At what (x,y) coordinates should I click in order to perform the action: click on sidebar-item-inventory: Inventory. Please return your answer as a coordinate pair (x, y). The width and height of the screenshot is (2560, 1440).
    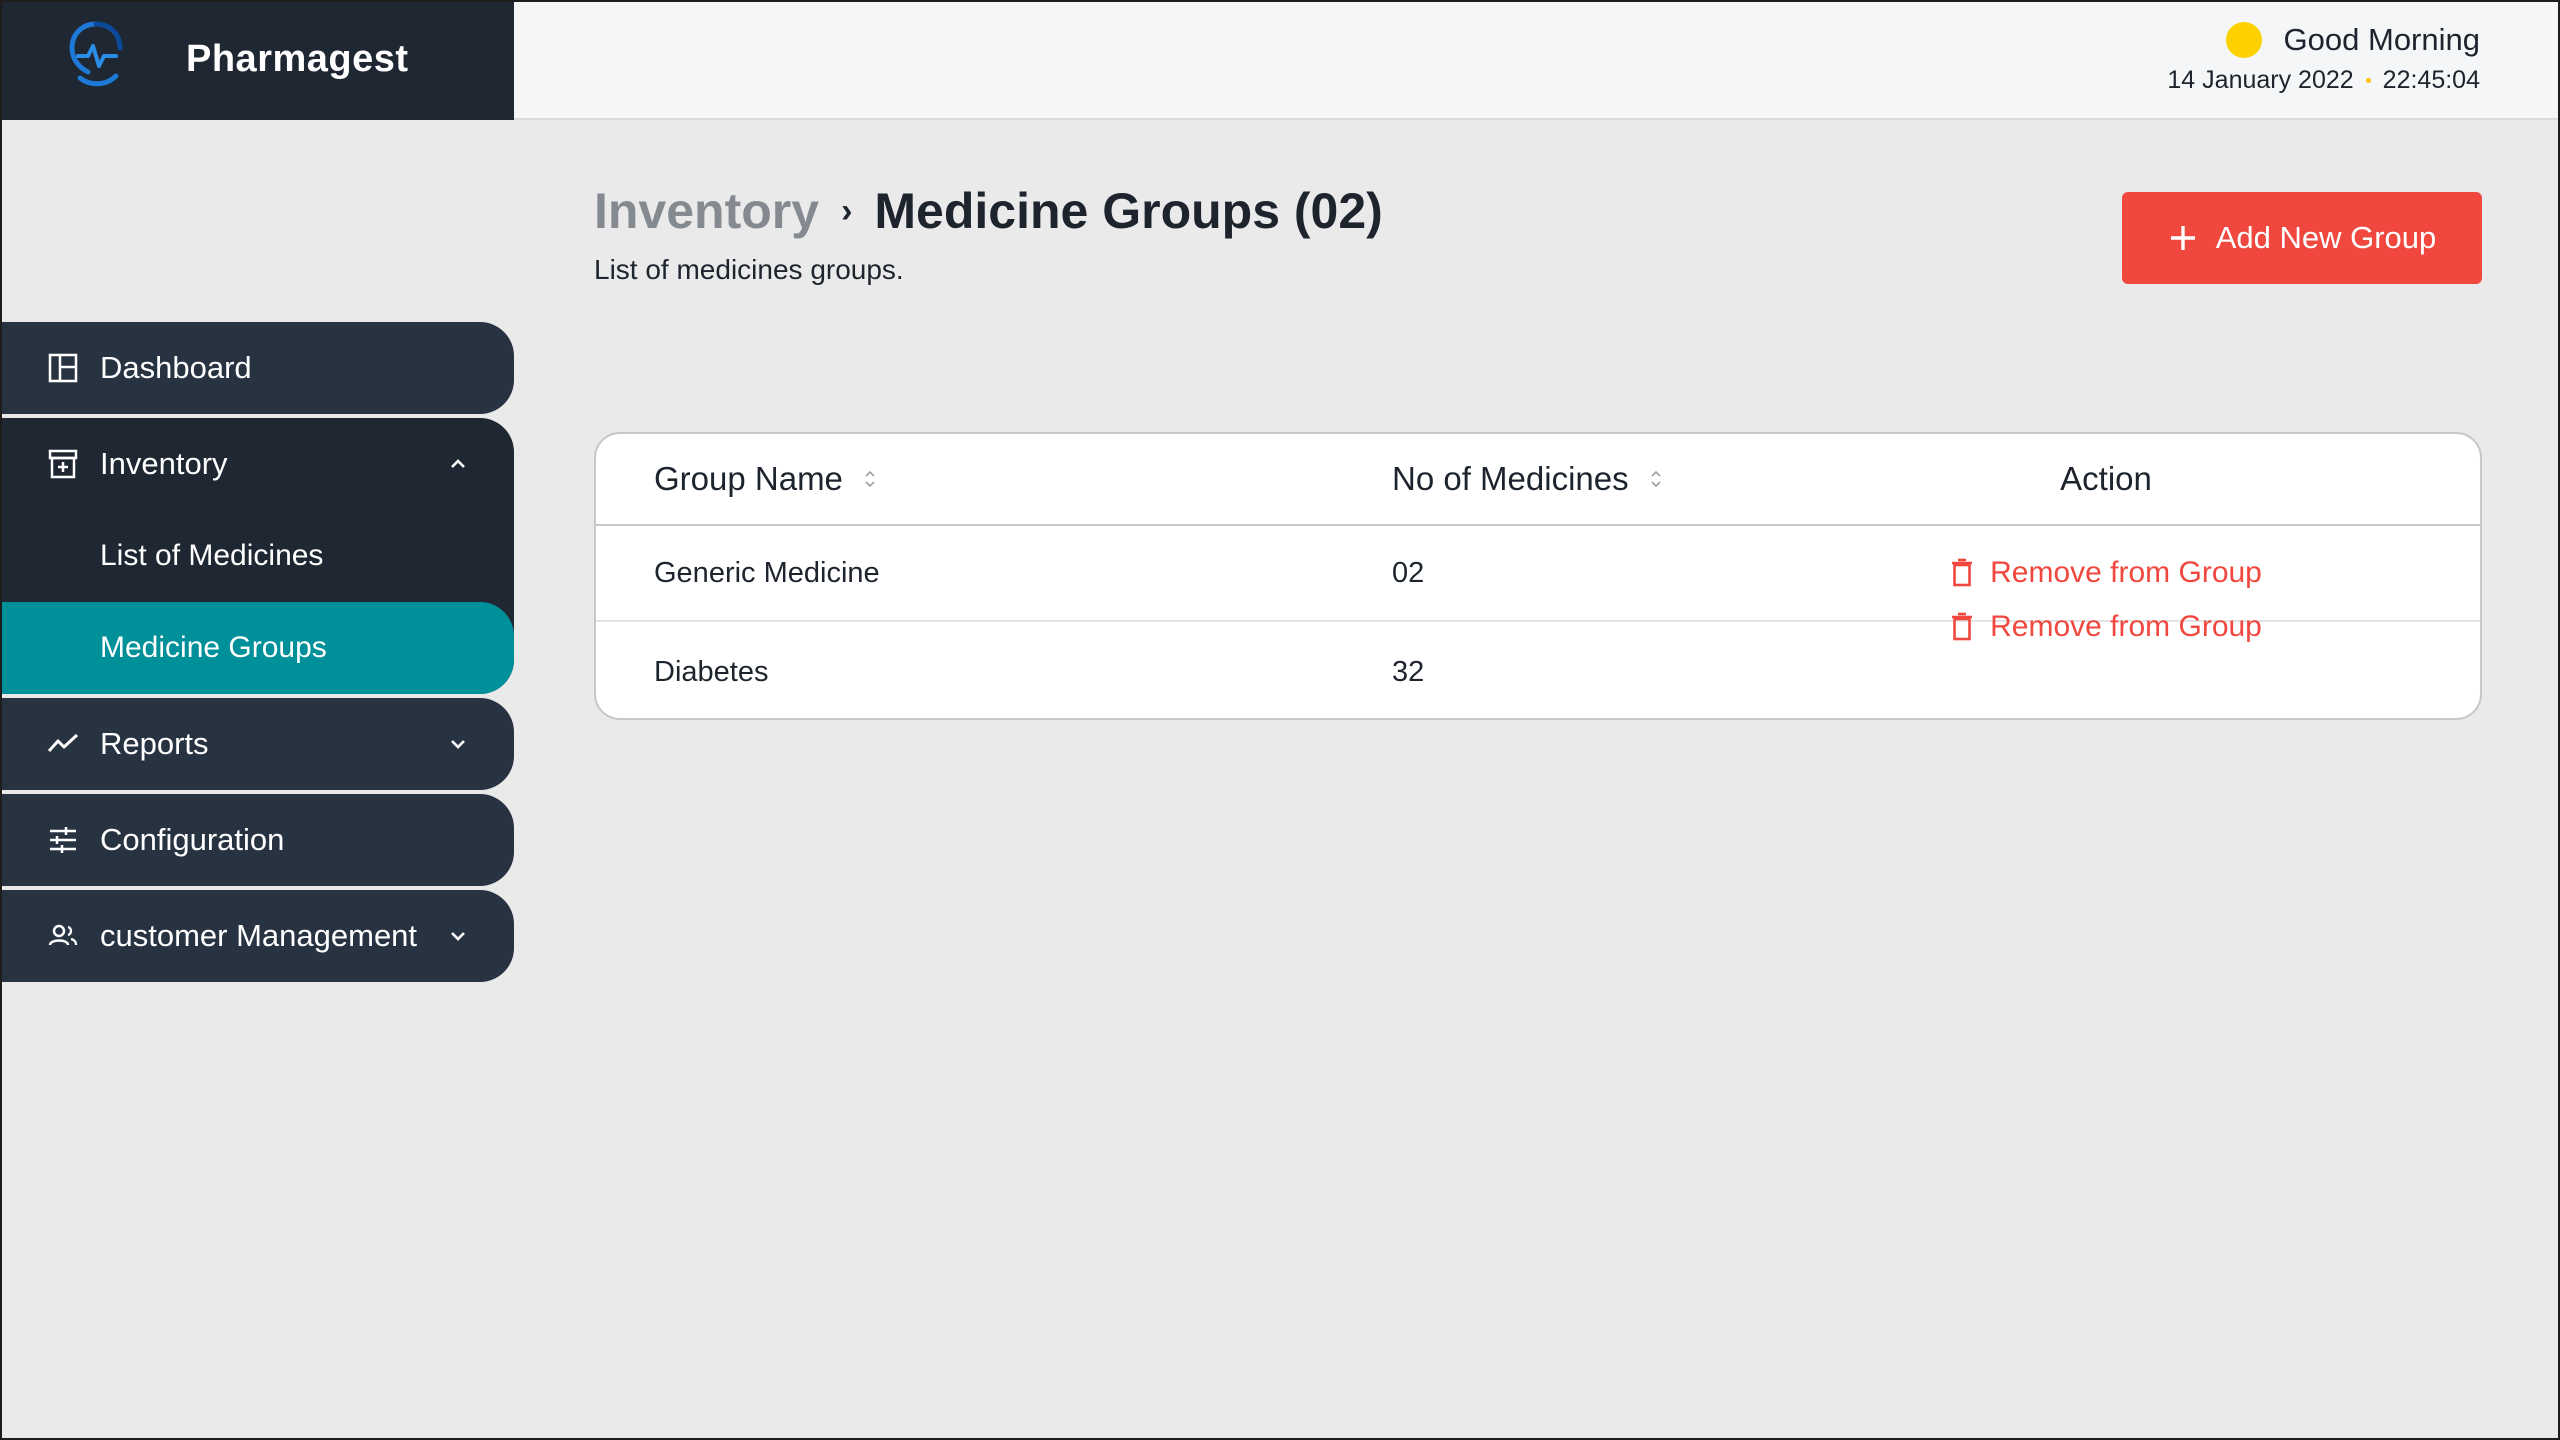
    Looking at the image, I should click on (258, 464).